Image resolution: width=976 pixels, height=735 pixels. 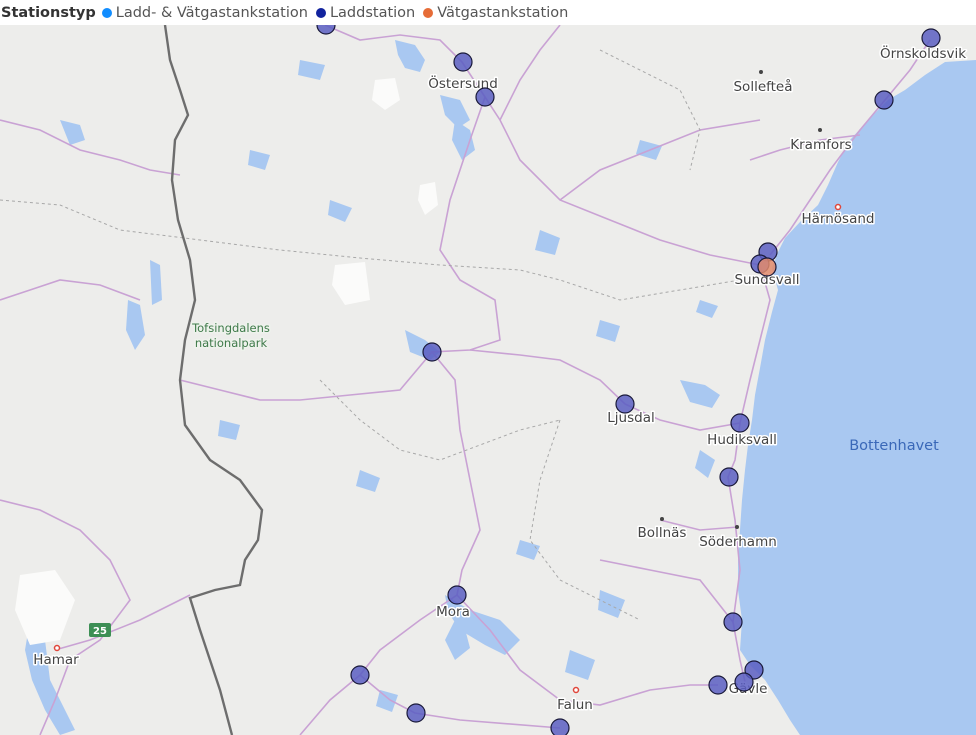 I want to click on place-falun: Falun, so click(x=575, y=705).